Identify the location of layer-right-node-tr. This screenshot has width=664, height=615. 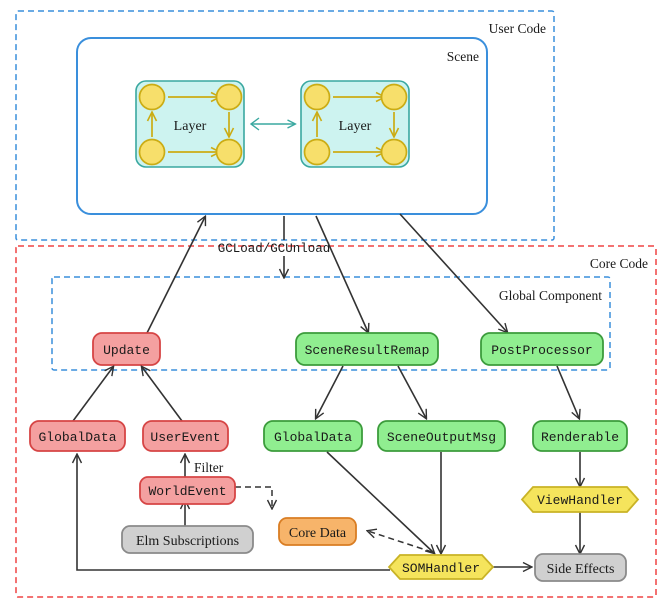
(394, 97).